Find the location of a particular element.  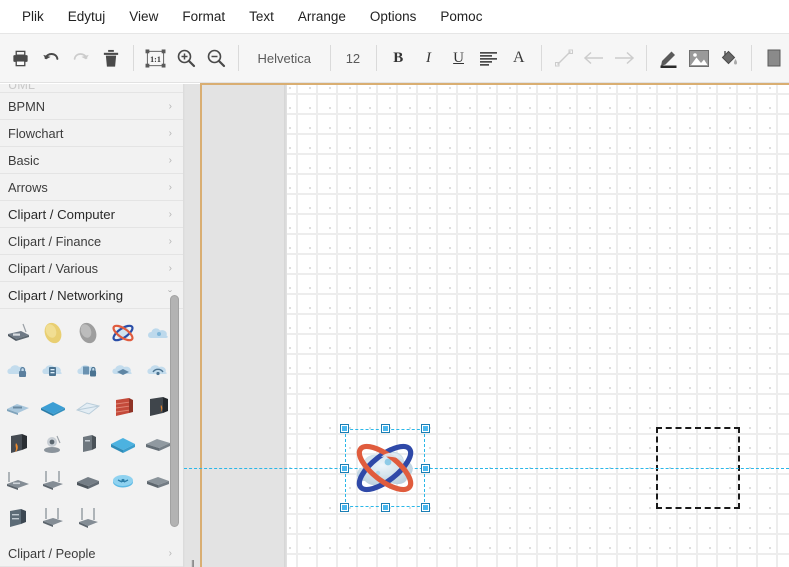

resize-handle-n is located at coordinates (385, 428).